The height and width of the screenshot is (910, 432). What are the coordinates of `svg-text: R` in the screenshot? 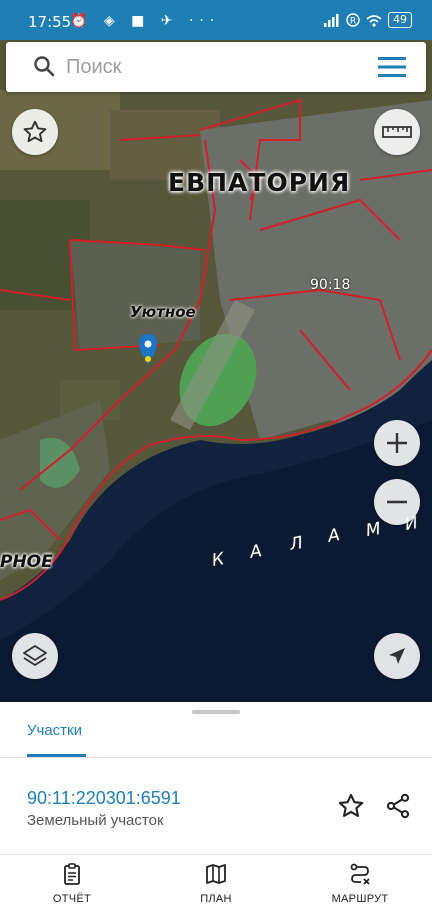 It's located at (353, 22).